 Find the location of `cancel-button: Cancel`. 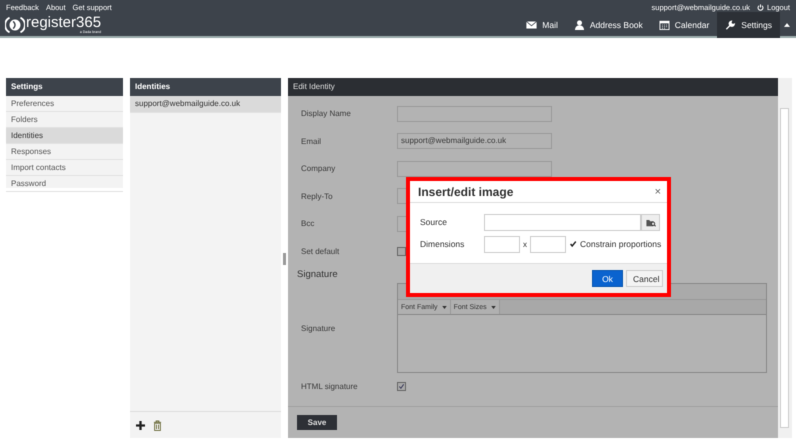

cancel-button: Cancel is located at coordinates (644, 278).